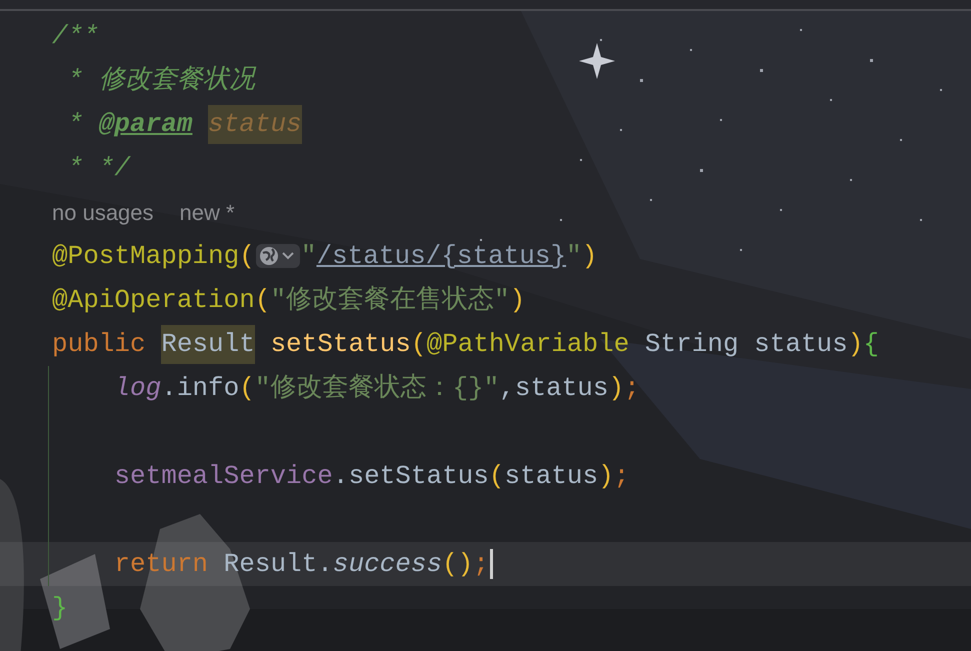 Image resolution: width=971 pixels, height=651 pixels. What do you see at coordinates (288, 300) in the screenshot?
I see `code-line: @ApiOperation("修改套餐在售状态")` at bounding box center [288, 300].